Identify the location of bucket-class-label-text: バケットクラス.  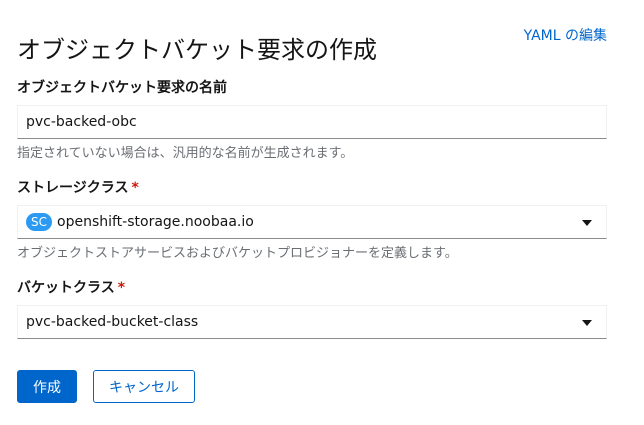
(66, 288).